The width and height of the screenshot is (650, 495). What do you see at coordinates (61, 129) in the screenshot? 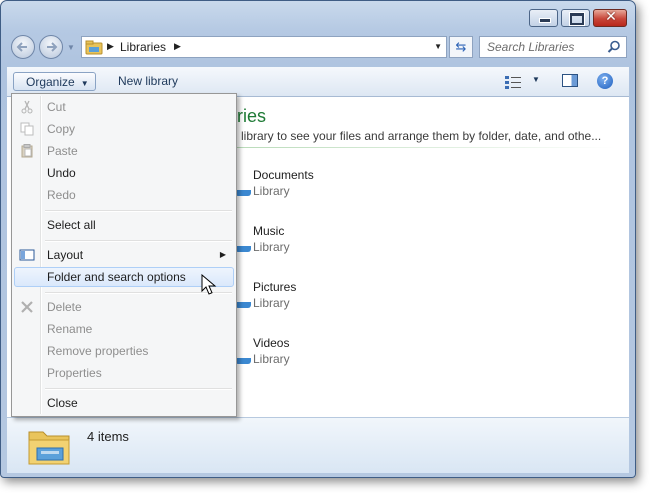
I see `menu-item-label: Copy` at bounding box center [61, 129].